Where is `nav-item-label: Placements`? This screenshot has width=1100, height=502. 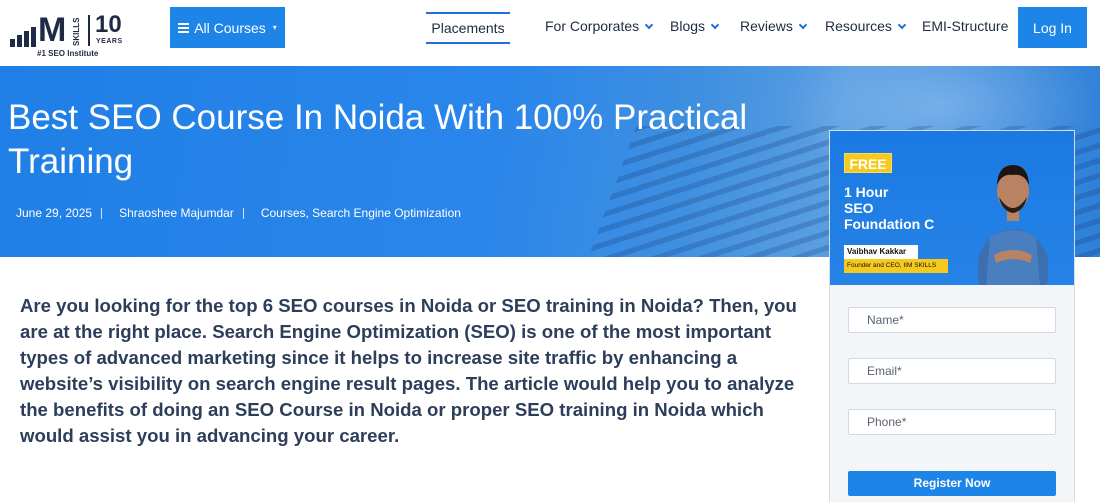 nav-item-label: Placements is located at coordinates (468, 28).